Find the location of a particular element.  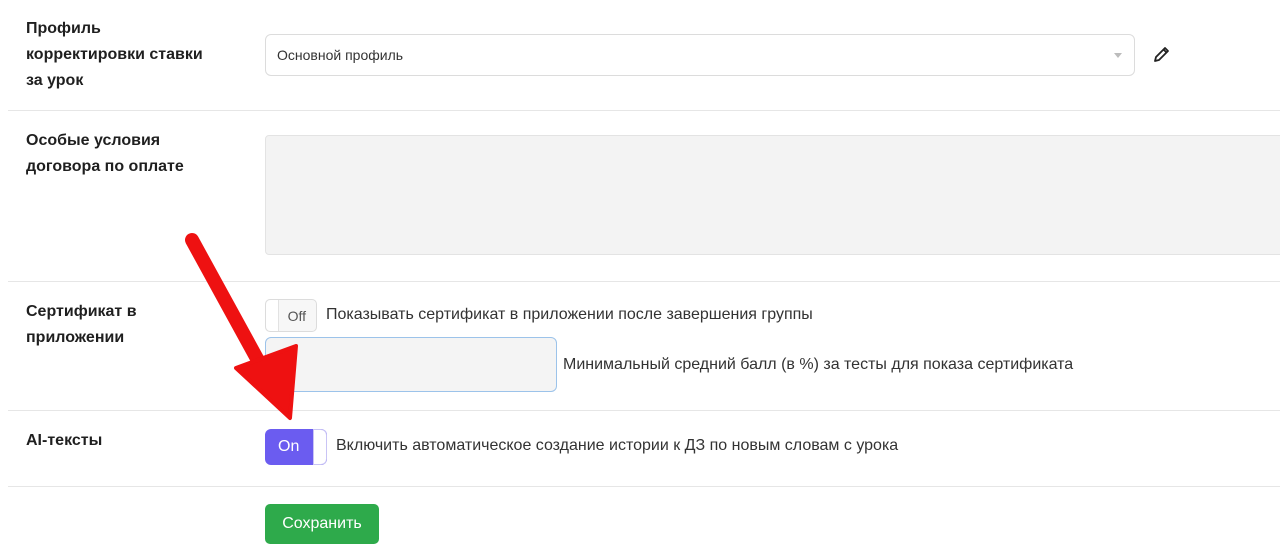

save-button: Сохранить is located at coordinates (322, 524).